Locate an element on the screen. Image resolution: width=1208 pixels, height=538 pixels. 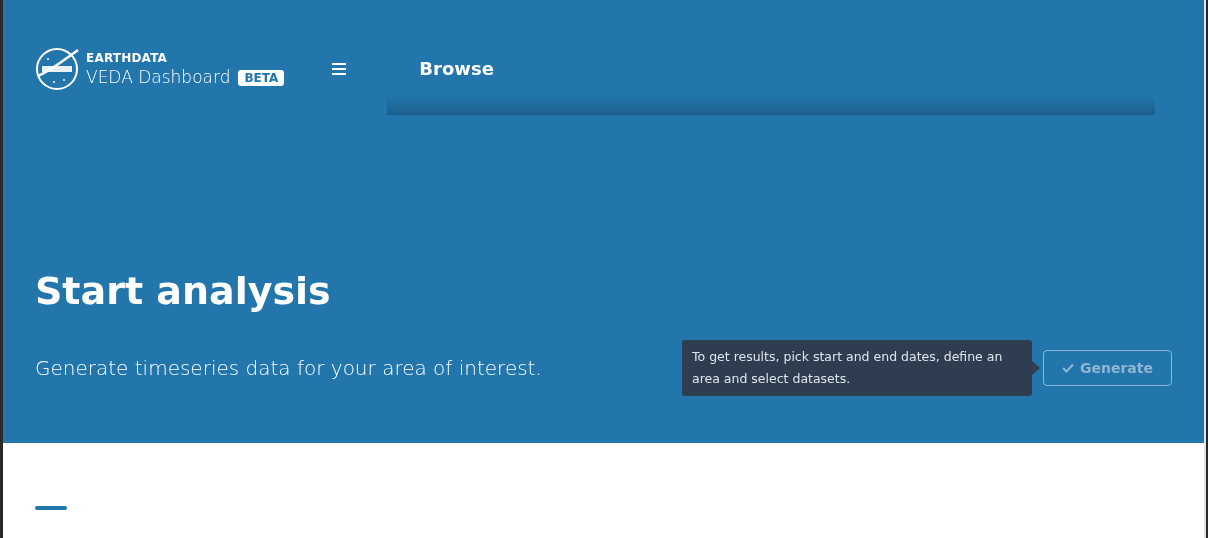
app-title: VEDA Dashboard is located at coordinates (158, 76).